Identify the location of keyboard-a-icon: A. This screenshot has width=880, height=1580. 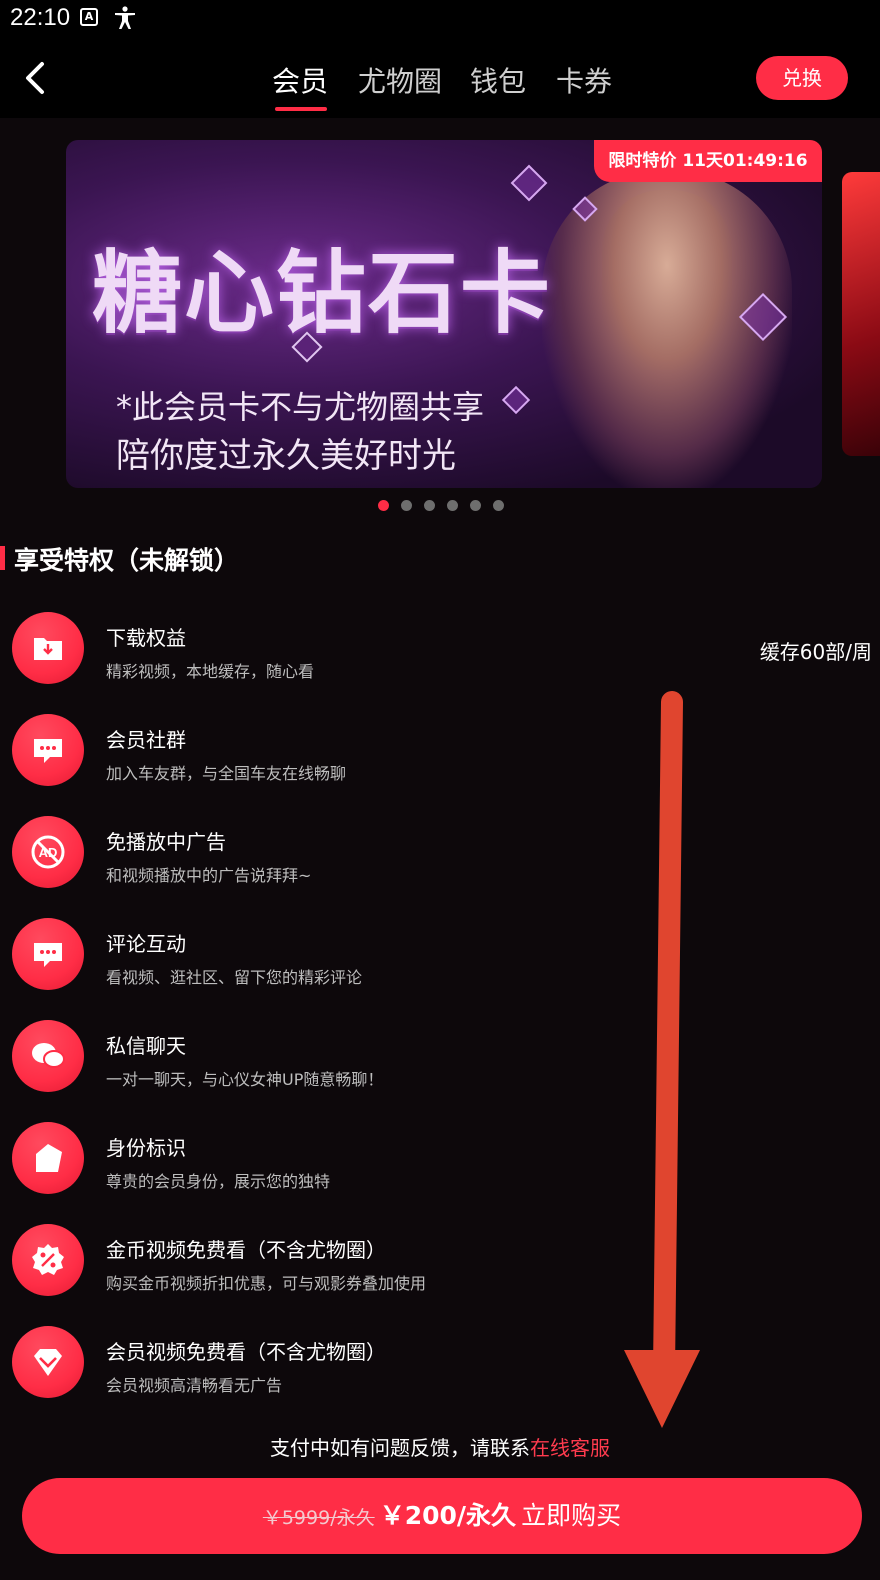
(89, 17).